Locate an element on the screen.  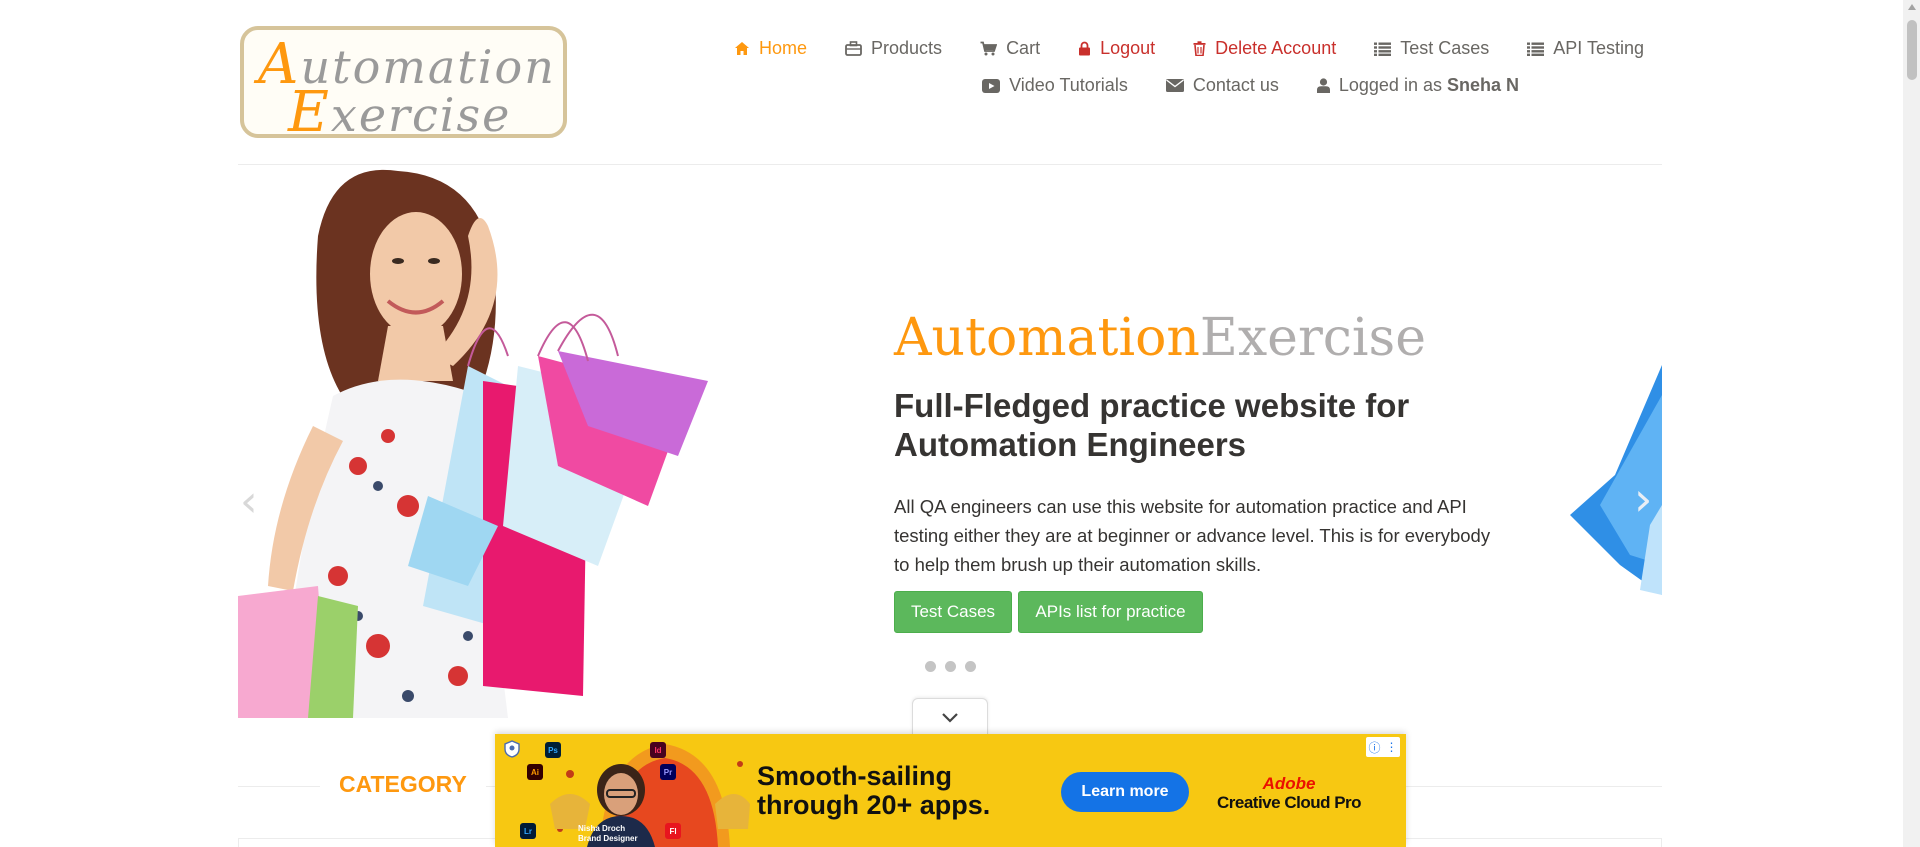
nav-cart-label: Cart is located at coordinates (1023, 48).